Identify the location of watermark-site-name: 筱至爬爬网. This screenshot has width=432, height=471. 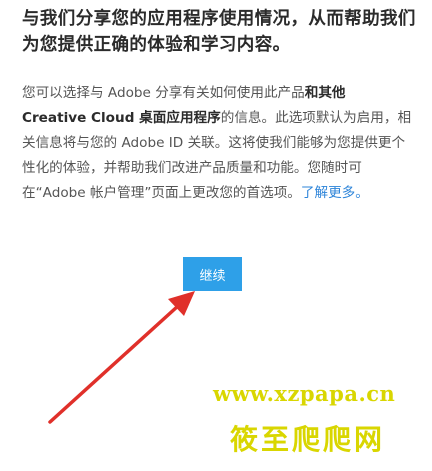
(308, 439).